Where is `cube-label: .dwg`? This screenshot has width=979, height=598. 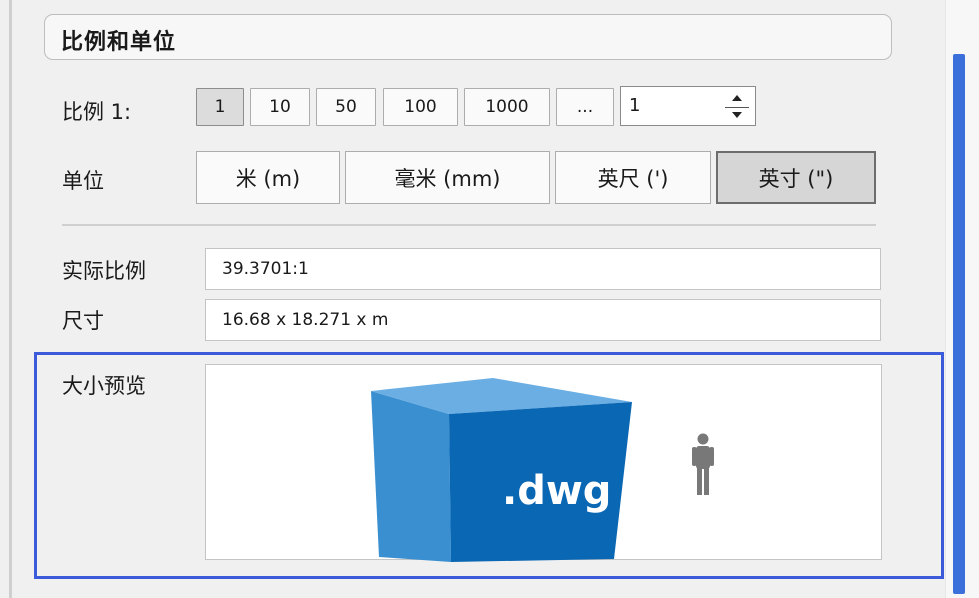 cube-label: .dwg is located at coordinates (556, 491).